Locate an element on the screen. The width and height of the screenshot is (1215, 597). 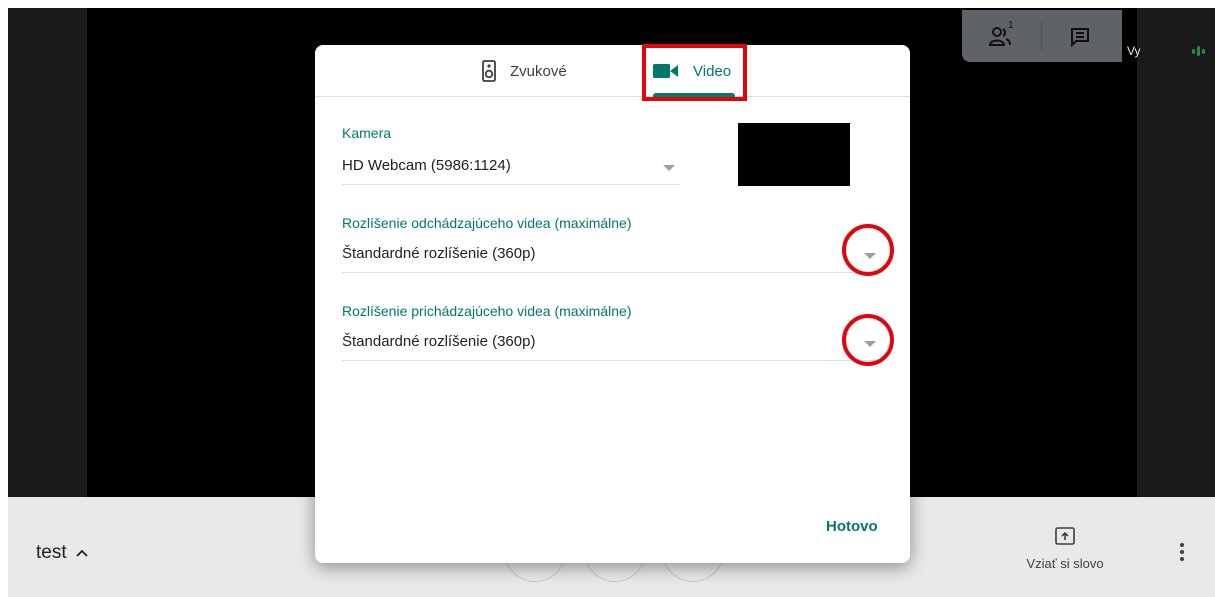
top-right-panel: 1 is located at coordinates (1042, 36).